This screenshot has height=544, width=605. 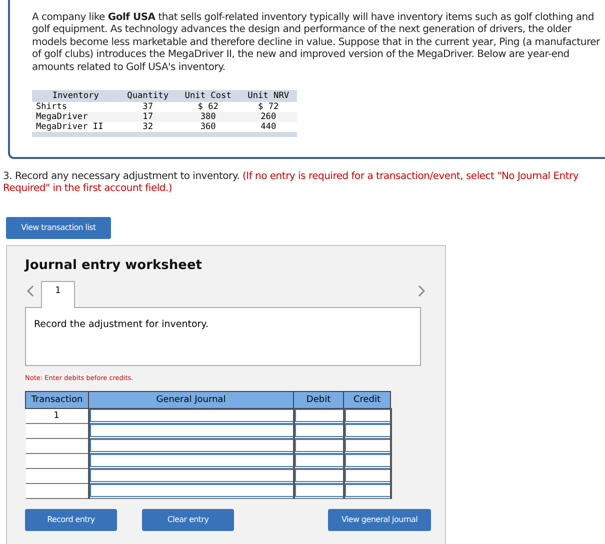 I want to click on column-header: Quantity, so click(x=147, y=96).